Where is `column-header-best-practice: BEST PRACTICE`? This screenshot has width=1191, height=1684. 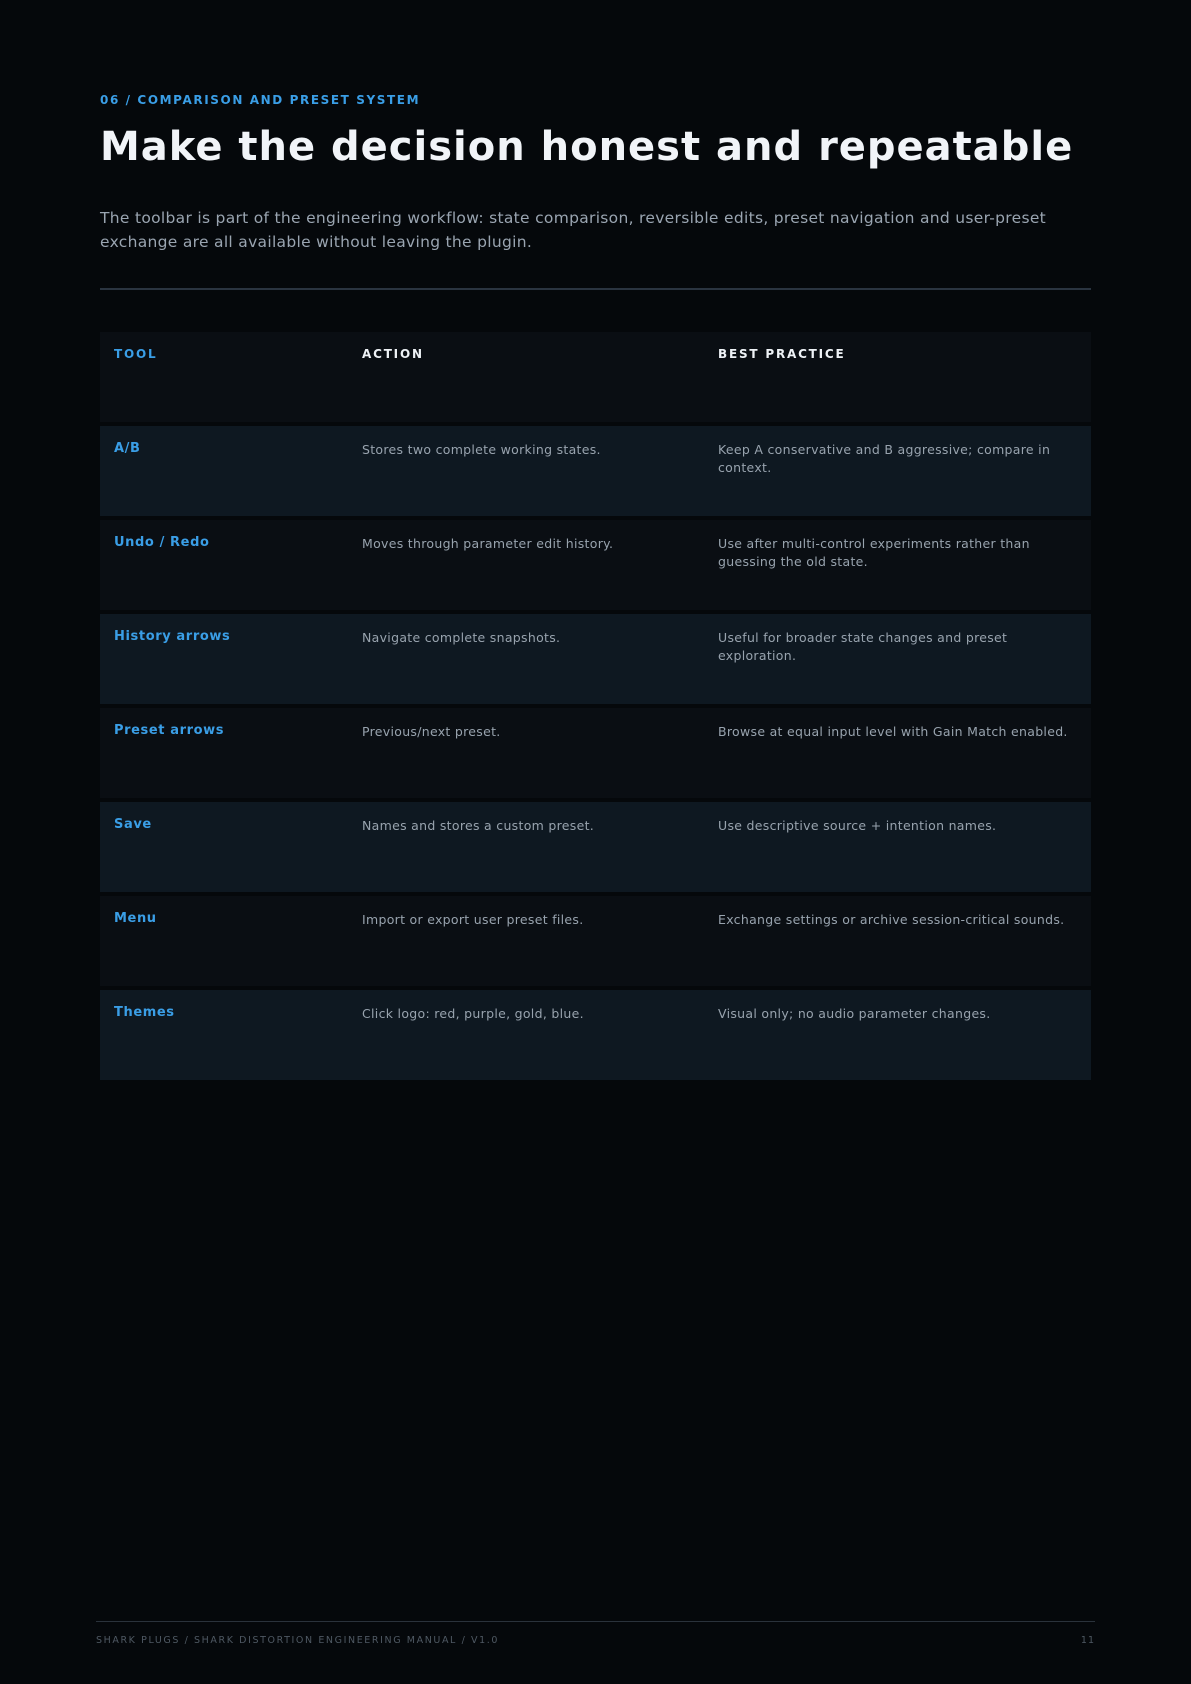
column-header-best-practice: BEST PRACTICE is located at coordinates (782, 354).